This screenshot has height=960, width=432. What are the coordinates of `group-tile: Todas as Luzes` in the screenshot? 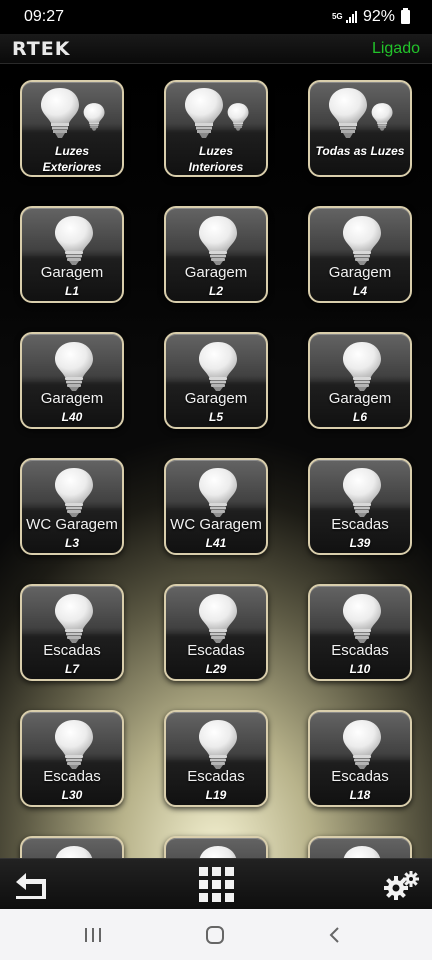 It's located at (360, 128).